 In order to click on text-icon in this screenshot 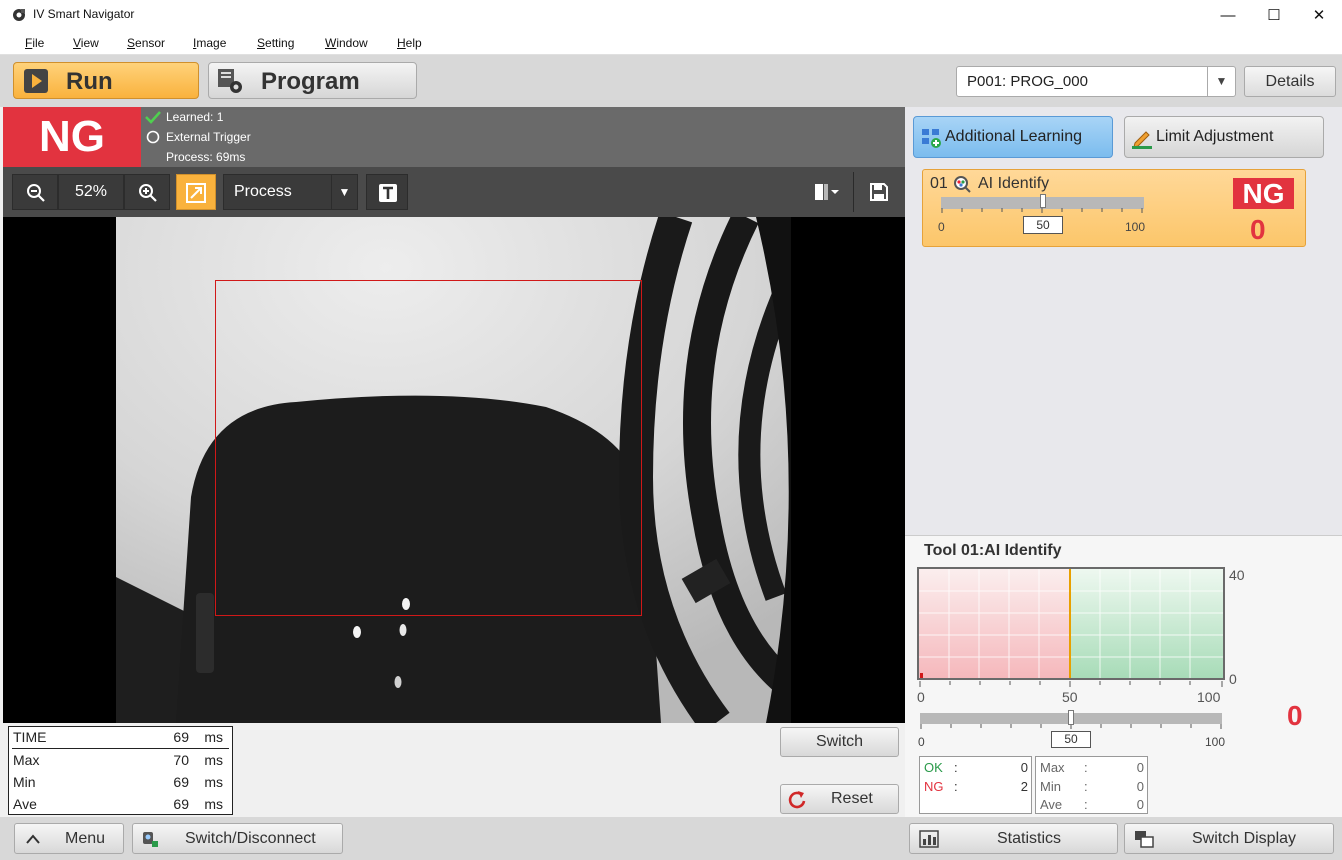, I will do `click(388, 193)`.